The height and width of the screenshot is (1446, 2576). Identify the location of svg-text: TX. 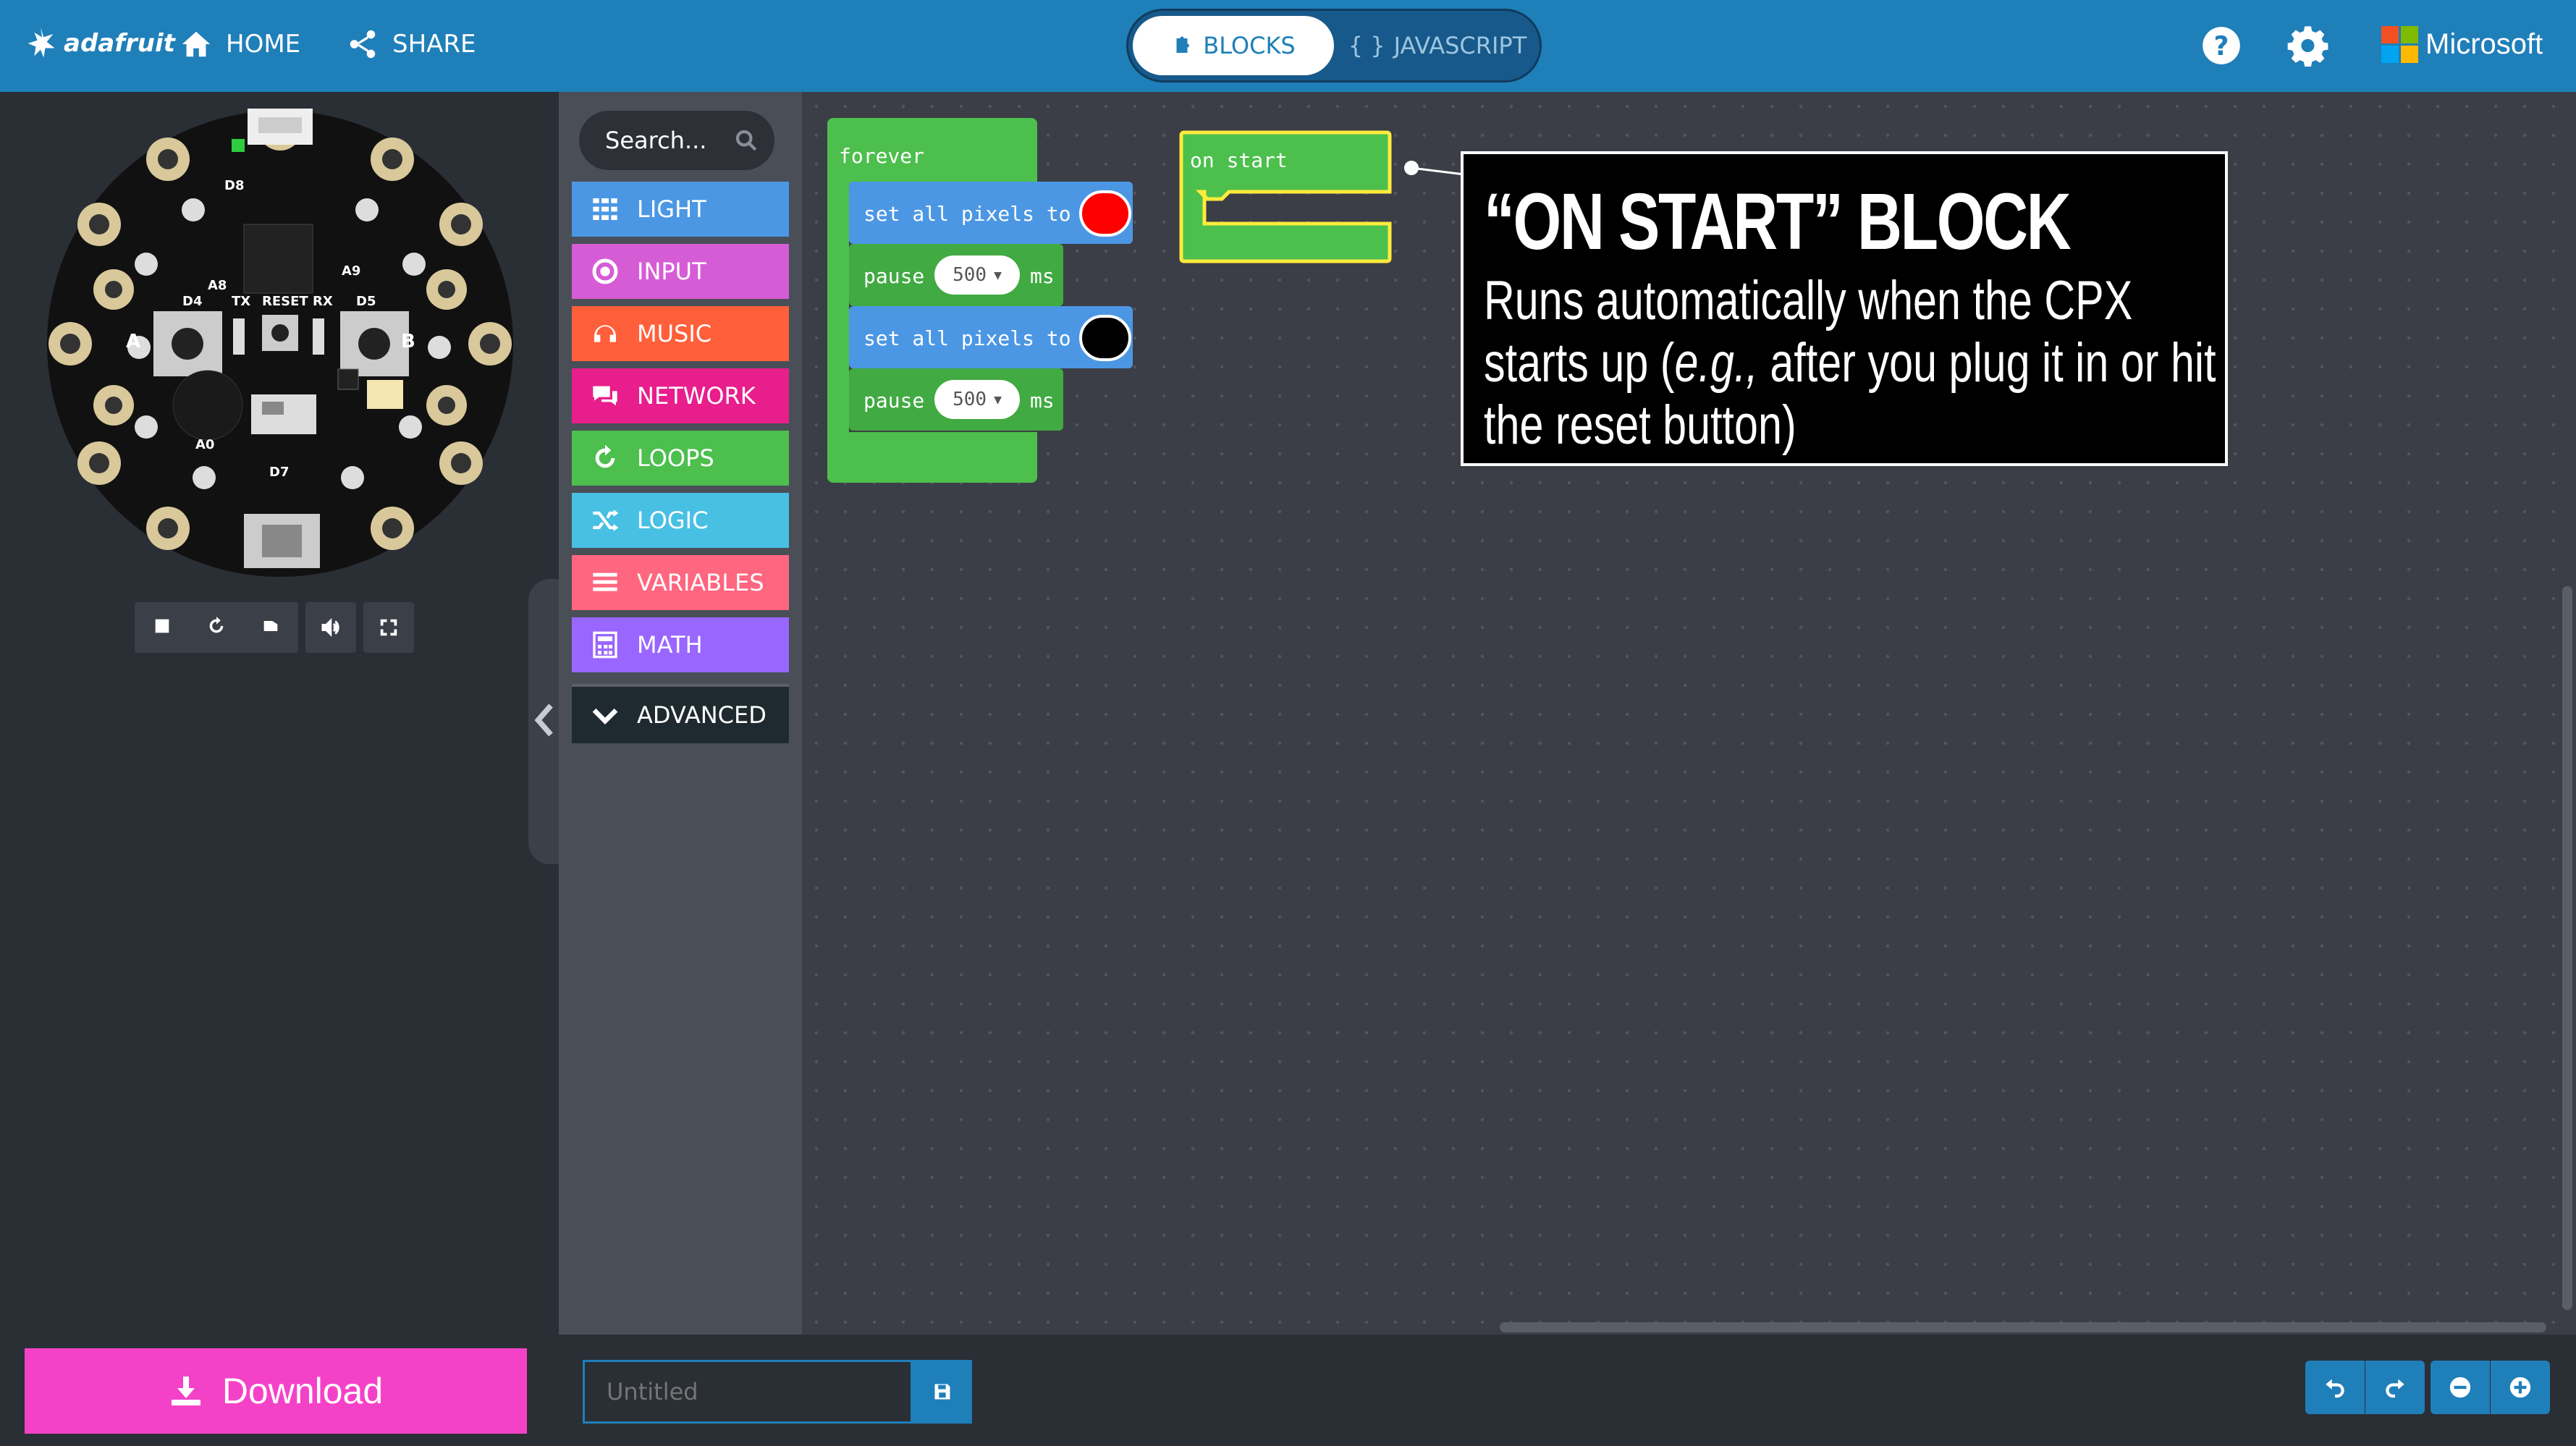
(241, 301).